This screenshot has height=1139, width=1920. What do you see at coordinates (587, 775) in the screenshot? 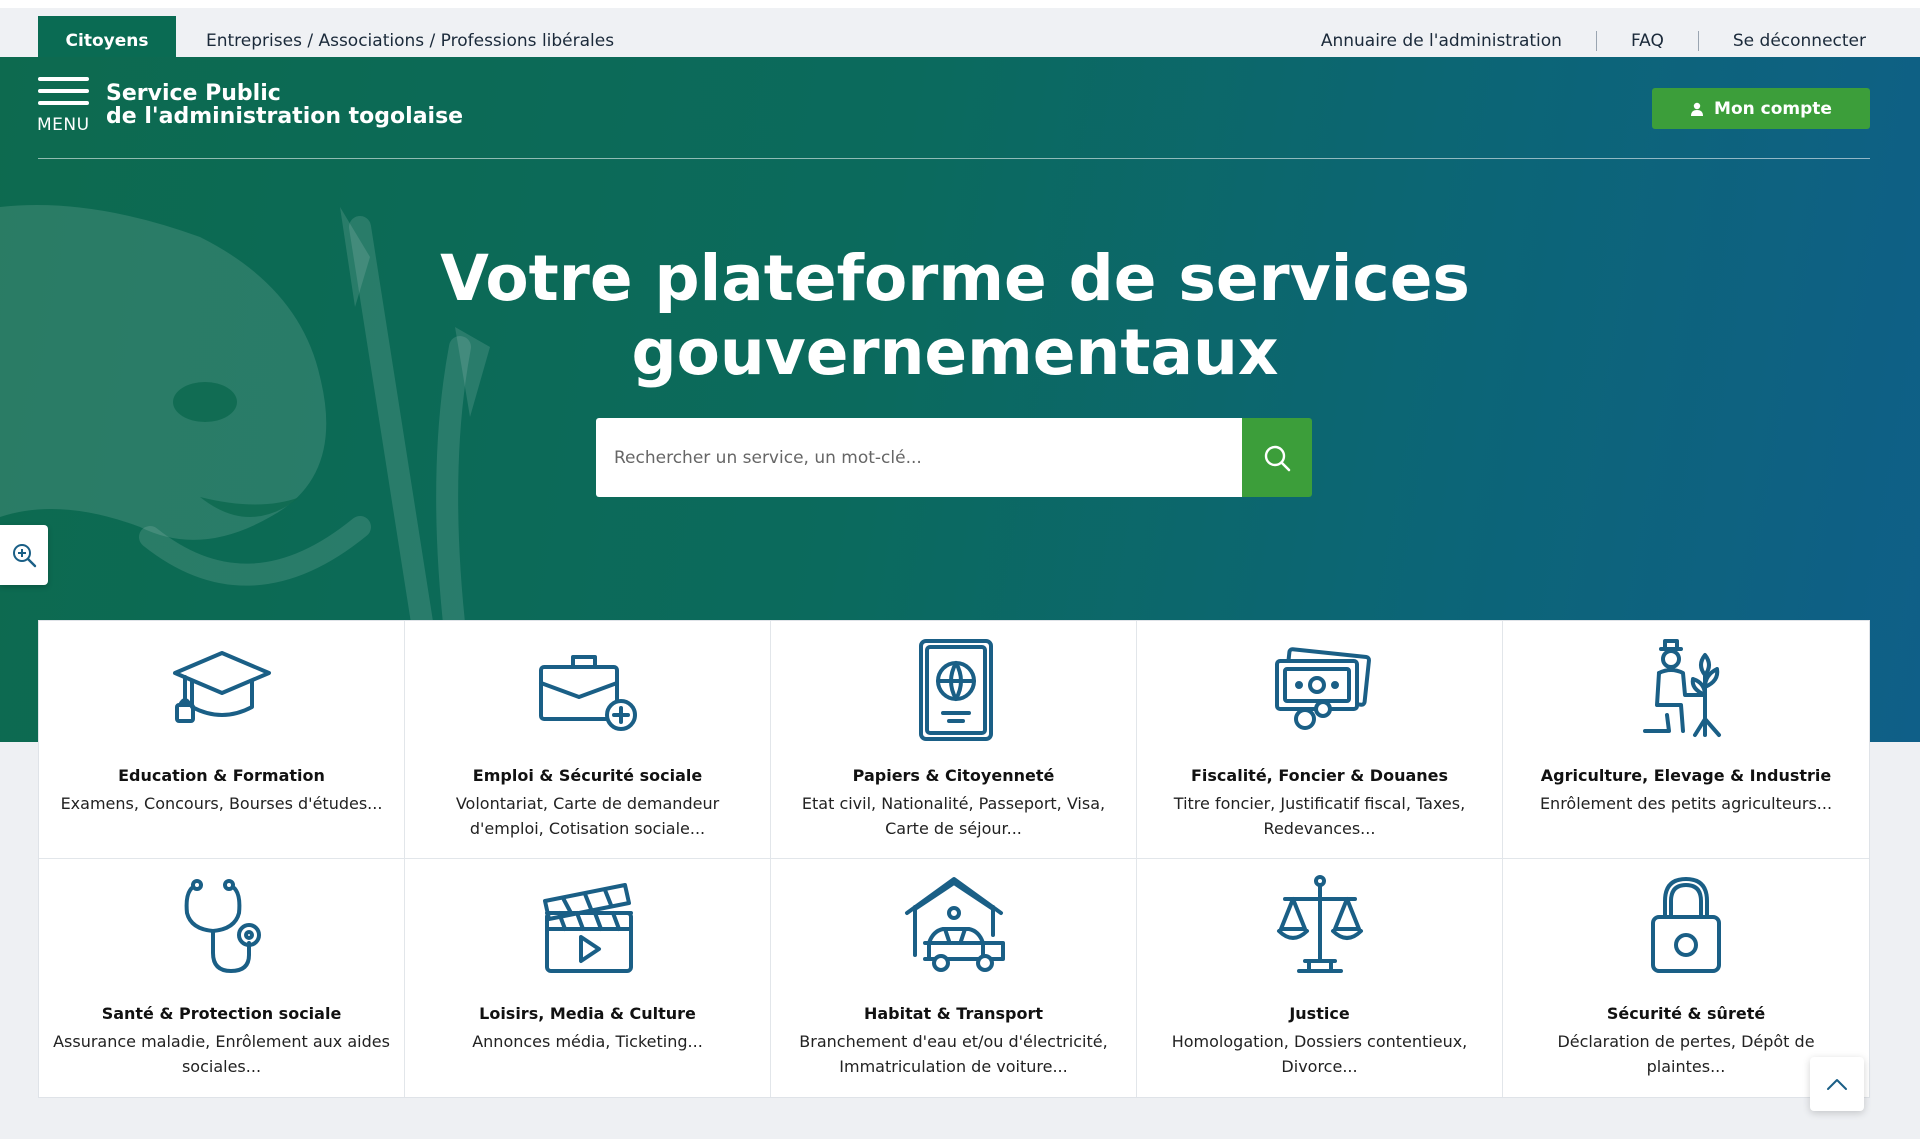
I see `category-title: Emploi & Sécurité sociale` at bounding box center [587, 775].